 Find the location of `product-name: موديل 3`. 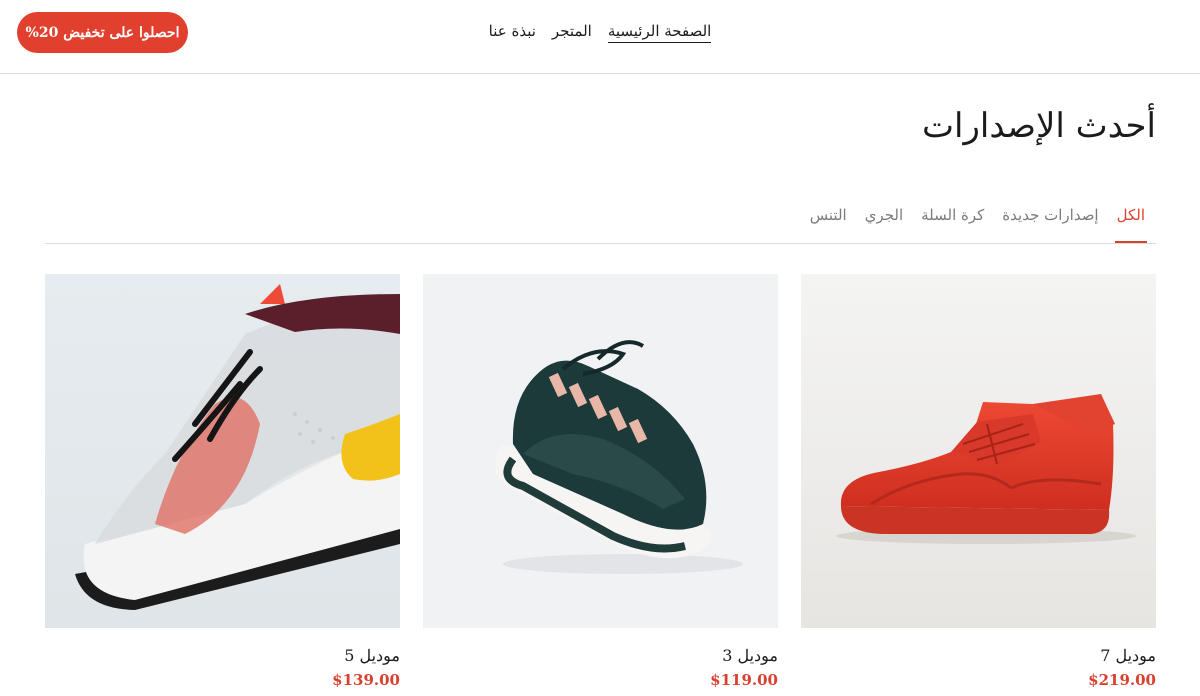

product-name: موديل 3 is located at coordinates (600, 655).